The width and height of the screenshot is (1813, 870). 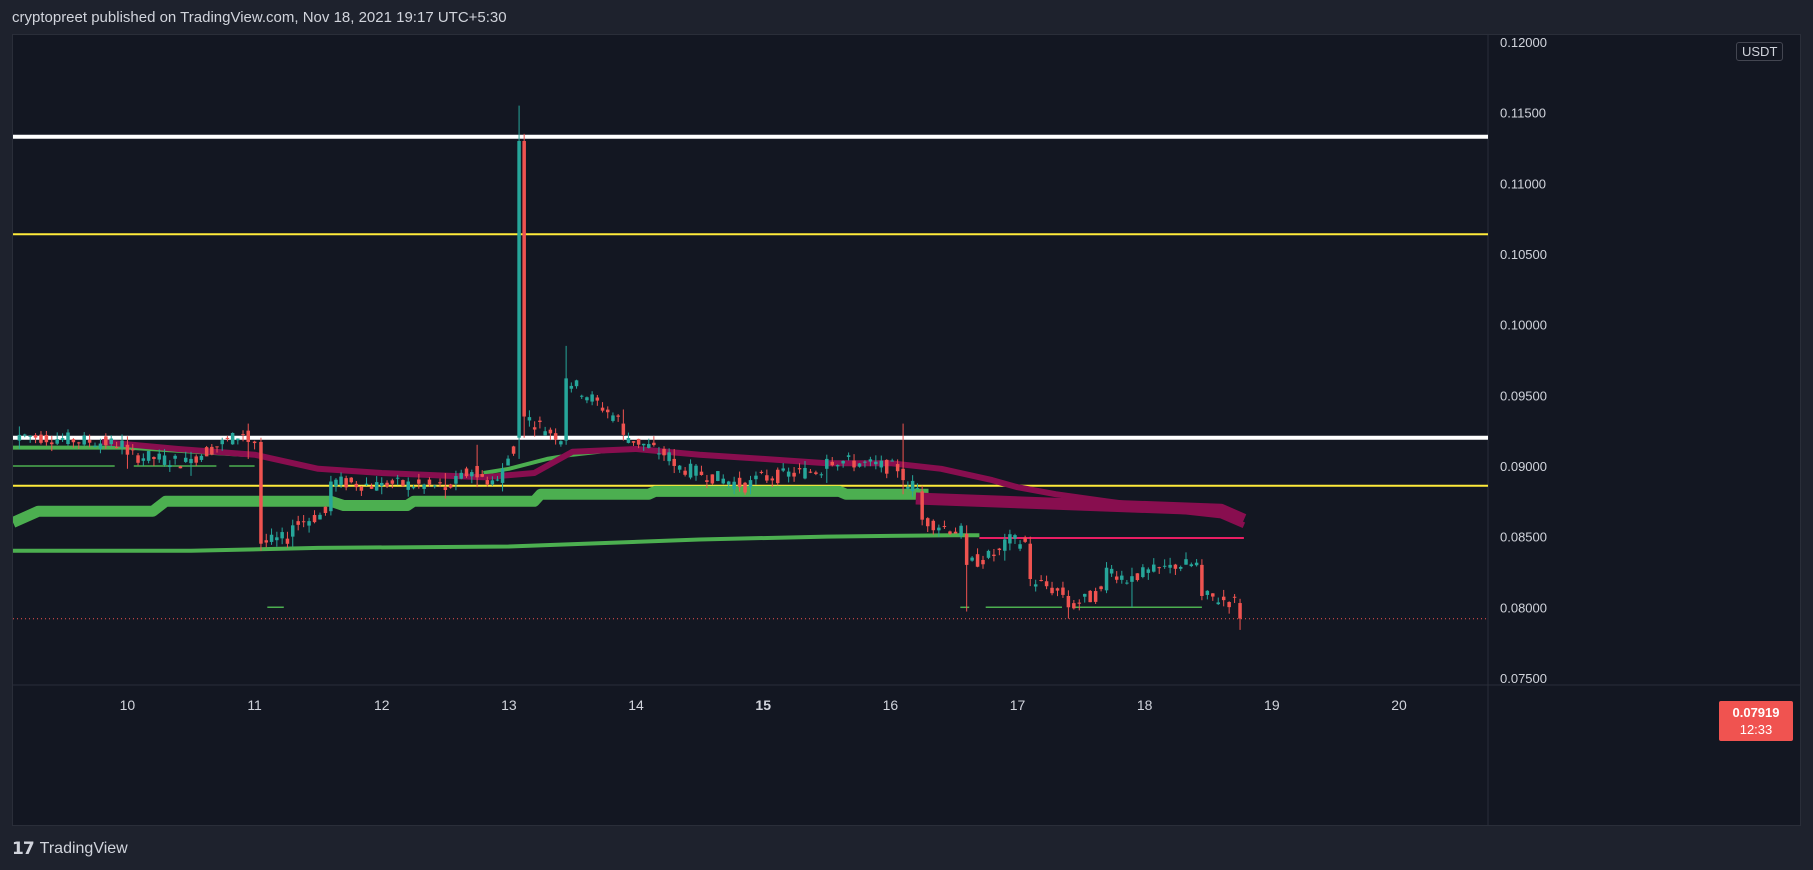 I want to click on price-tick-label: 0.10000, so click(x=1523, y=325).